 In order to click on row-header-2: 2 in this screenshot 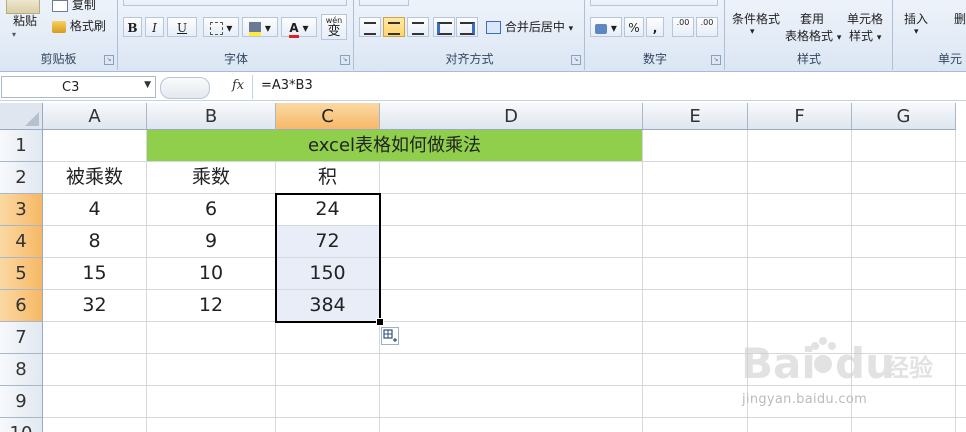, I will do `click(21, 178)`.